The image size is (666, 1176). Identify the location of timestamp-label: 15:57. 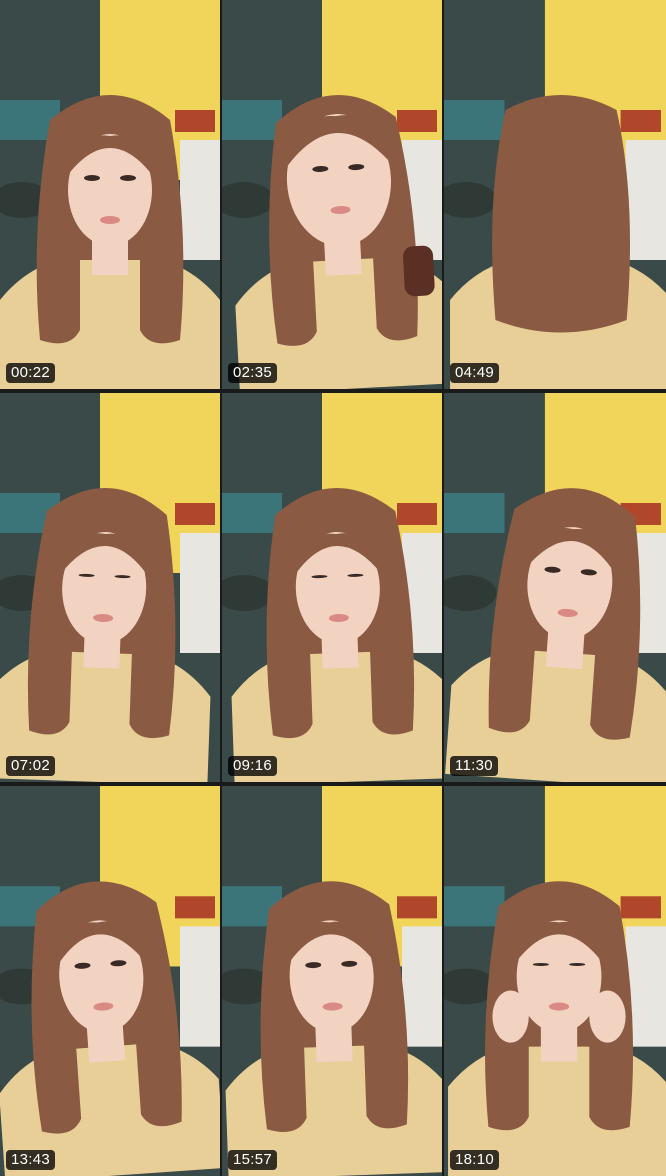
(253, 1160).